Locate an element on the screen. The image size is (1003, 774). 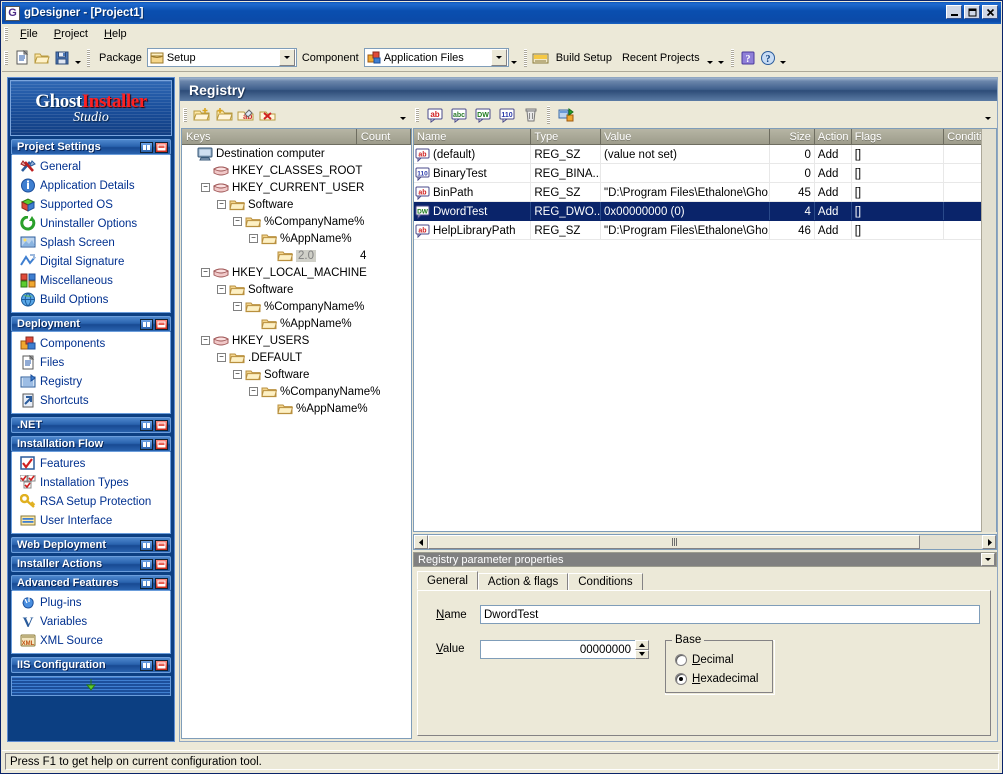
sidebar-item-shortcuts: Shortcuts is located at coordinates (91, 400).